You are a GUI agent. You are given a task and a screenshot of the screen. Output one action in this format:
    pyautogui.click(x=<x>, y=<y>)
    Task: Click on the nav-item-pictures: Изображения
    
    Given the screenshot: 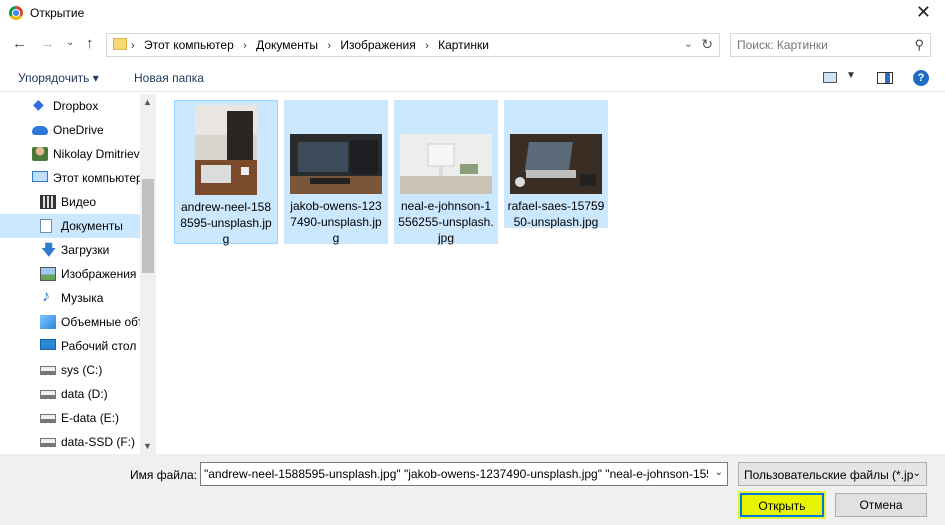 What is the action you would take?
    pyautogui.click(x=70, y=274)
    